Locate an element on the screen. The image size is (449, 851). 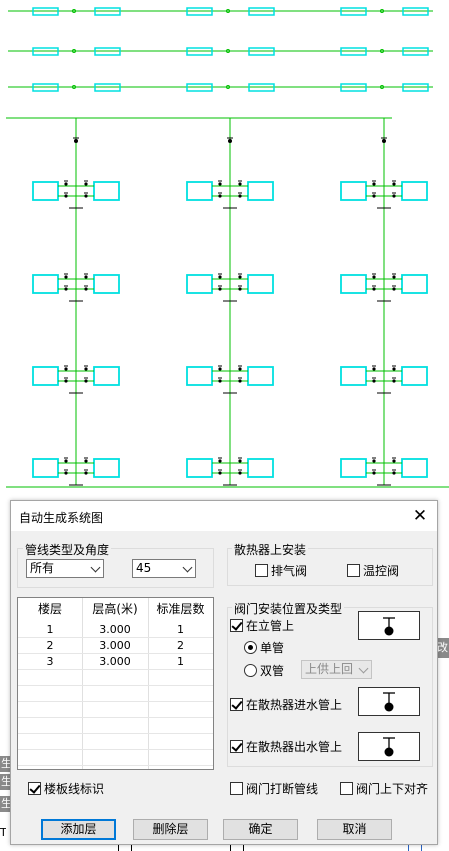
radiator-outlet-checkbox: 在散热器出水管上 is located at coordinates (286, 747).